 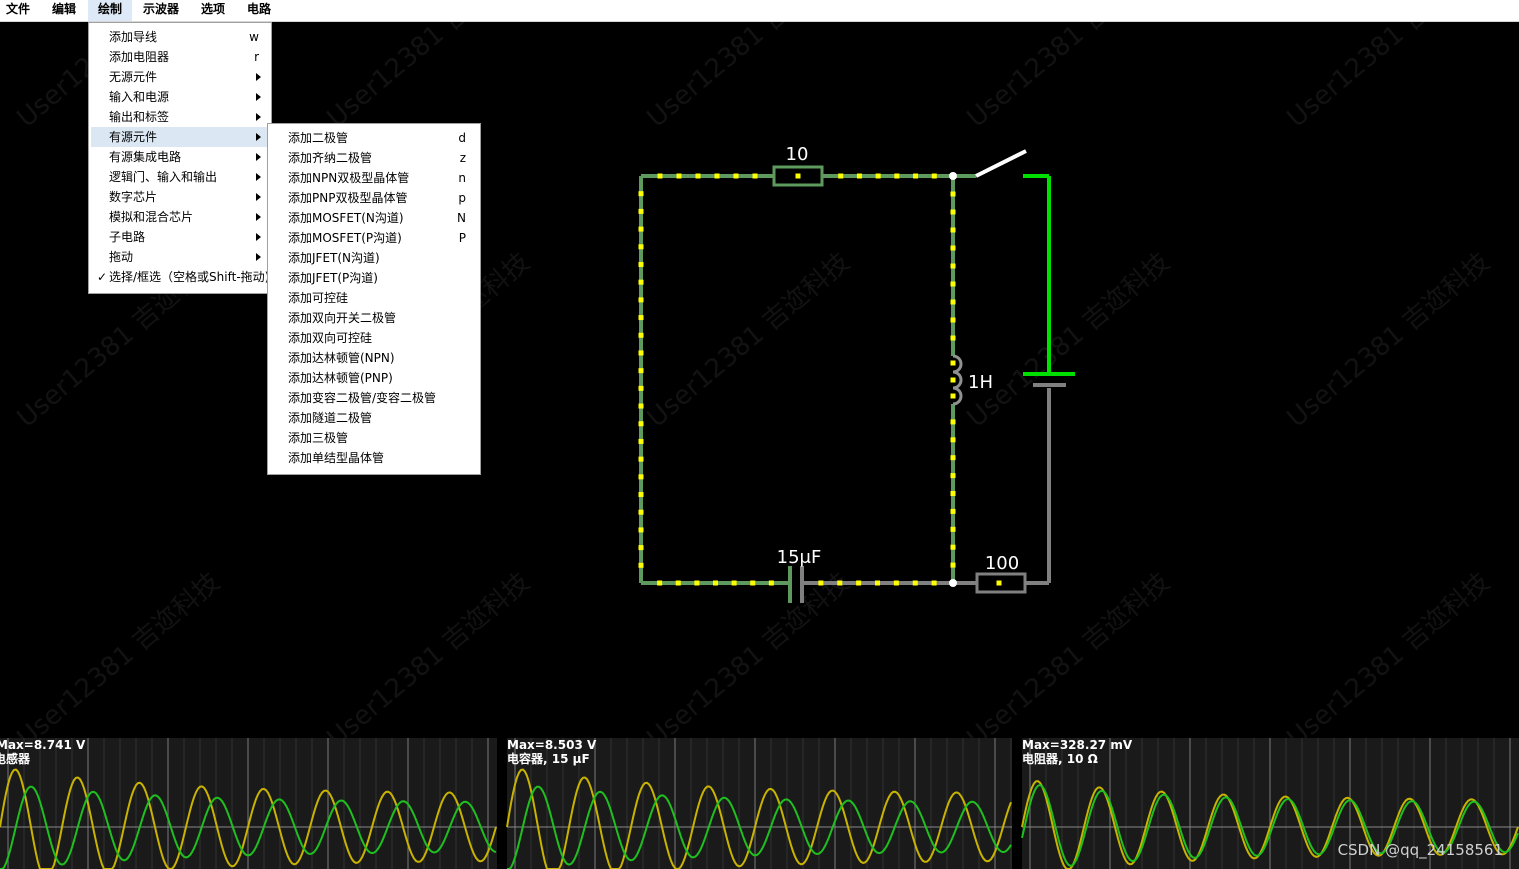 I want to click on submenu-item-label: 添加隧道二极管, so click(x=330, y=418).